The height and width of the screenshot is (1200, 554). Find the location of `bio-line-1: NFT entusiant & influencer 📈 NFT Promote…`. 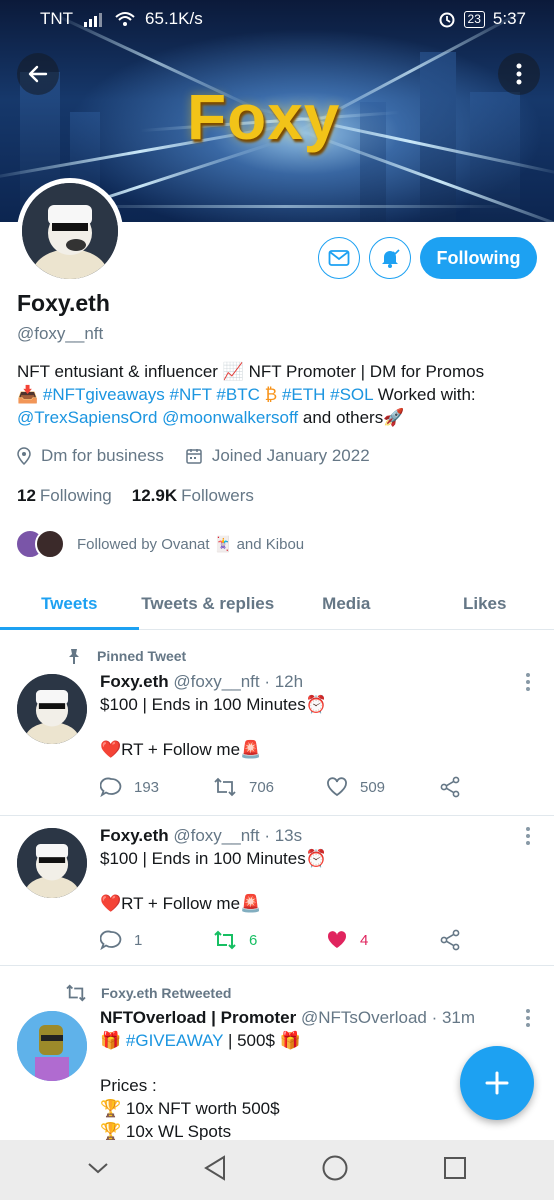

bio-line-1: NFT entusiant & influencer 📈 NFT Promote… is located at coordinates (251, 371).